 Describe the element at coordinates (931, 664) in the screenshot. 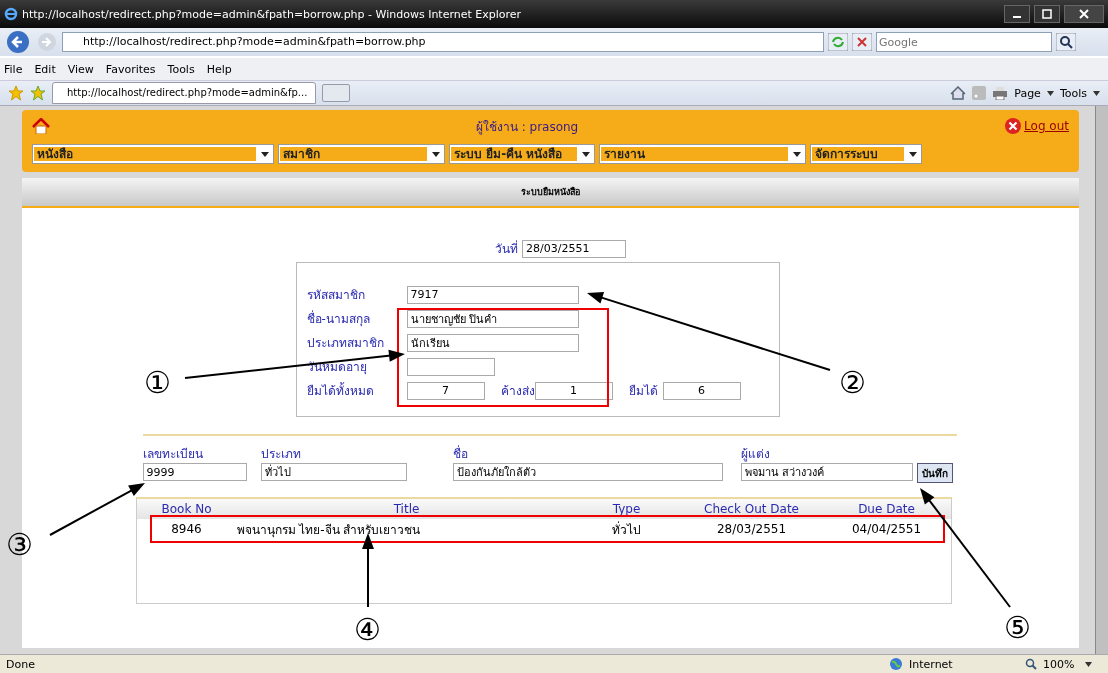

I see `security-zone: Internet` at that location.